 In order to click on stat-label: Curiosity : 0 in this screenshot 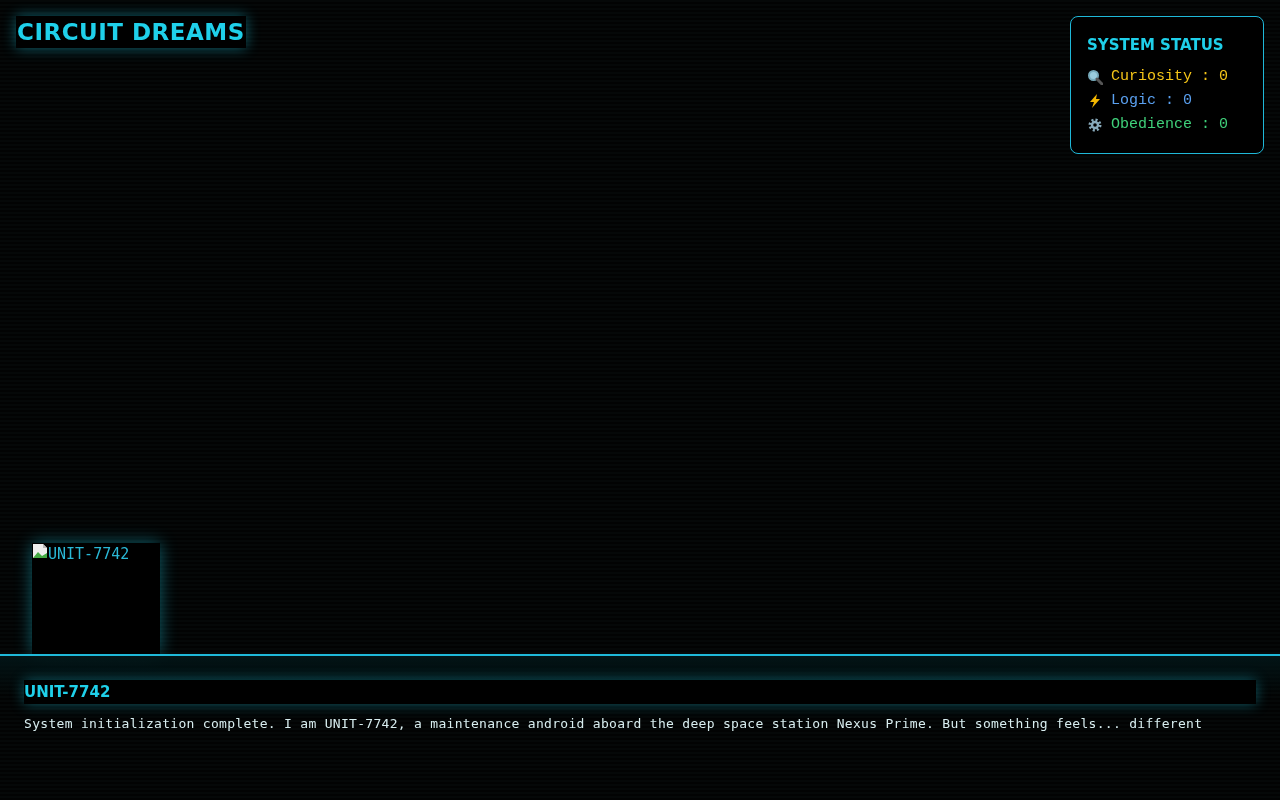, I will do `click(1170, 76)`.